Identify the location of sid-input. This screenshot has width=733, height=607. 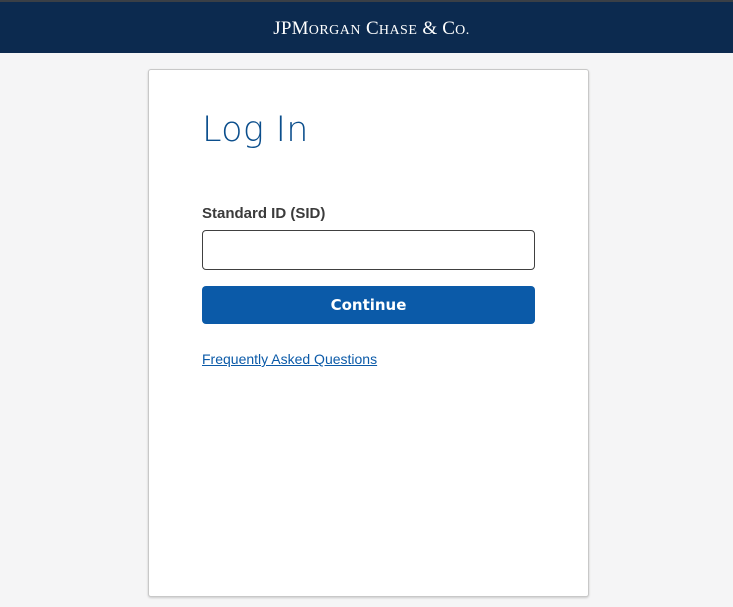
(368, 250).